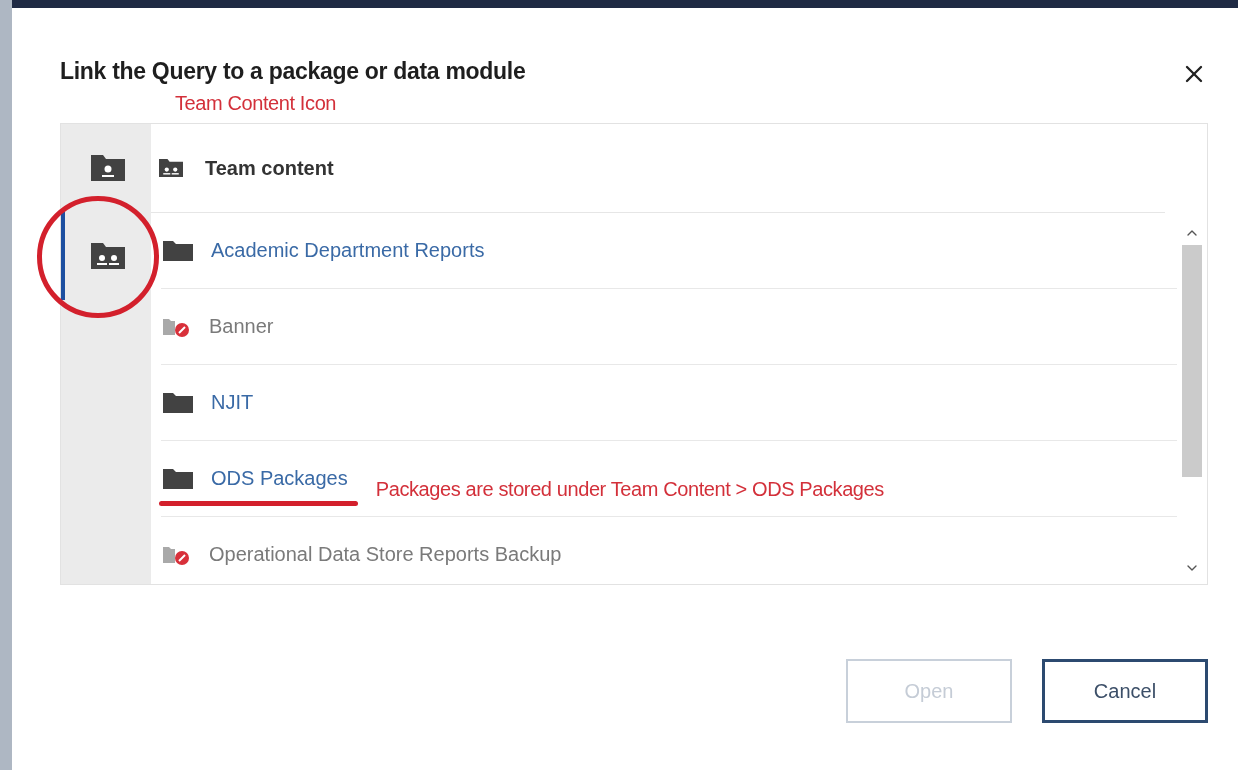  Describe the element at coordinates (256, 103) in the screenshot. I see `annotation-label: Team Content Icon` at that location.